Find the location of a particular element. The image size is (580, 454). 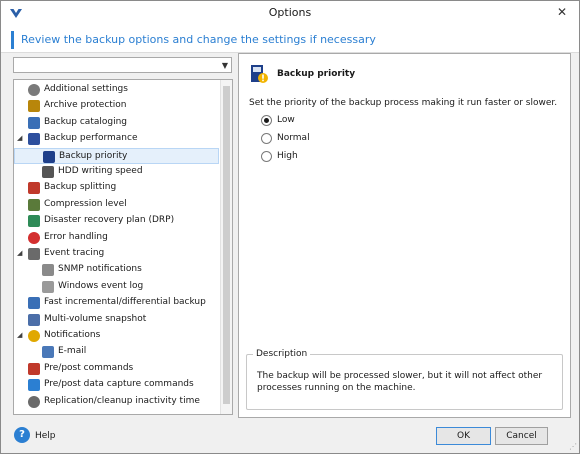

snapshot-icon is located at coordinates (34, 319).